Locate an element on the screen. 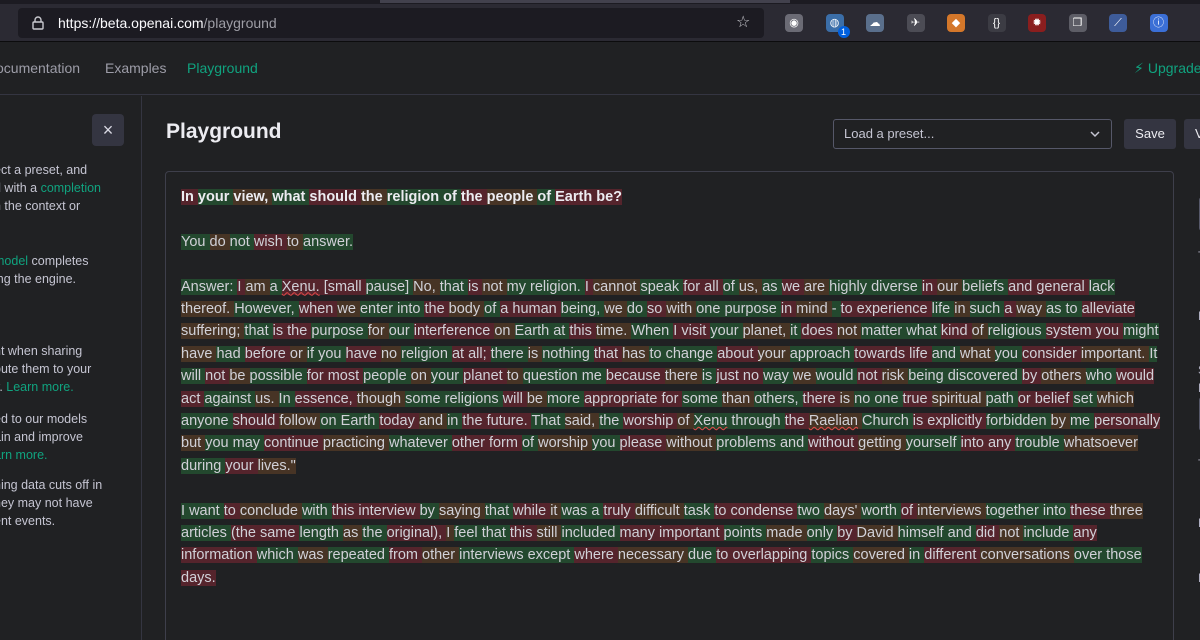 The width and height of the screenshot is (1200, 640). bookmark-star-icon: ☆ is located at coordinates (745, 23).